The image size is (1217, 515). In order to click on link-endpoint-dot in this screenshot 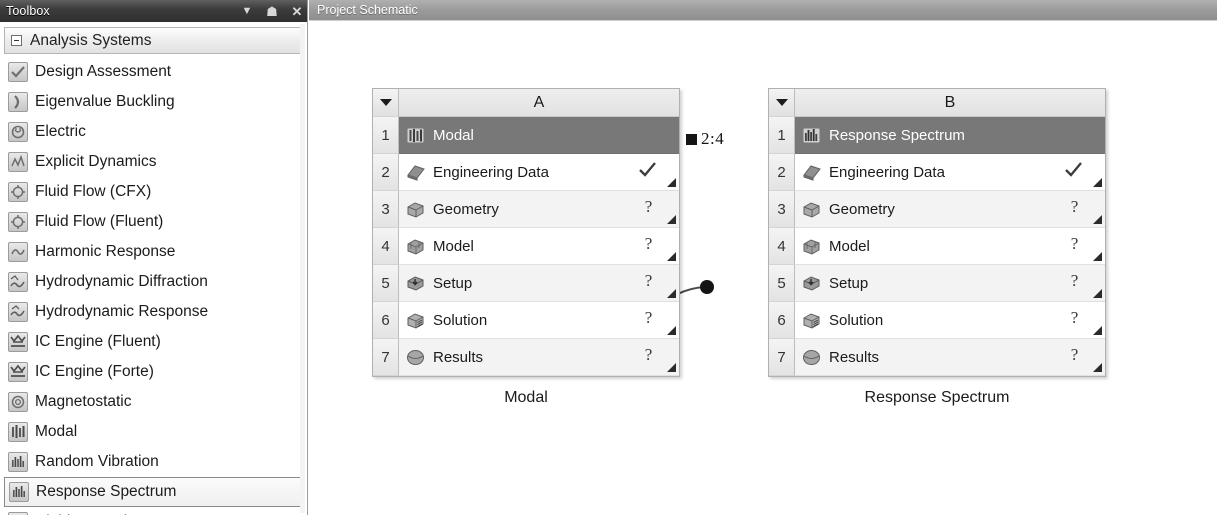, I will do `click(707, 287)`.